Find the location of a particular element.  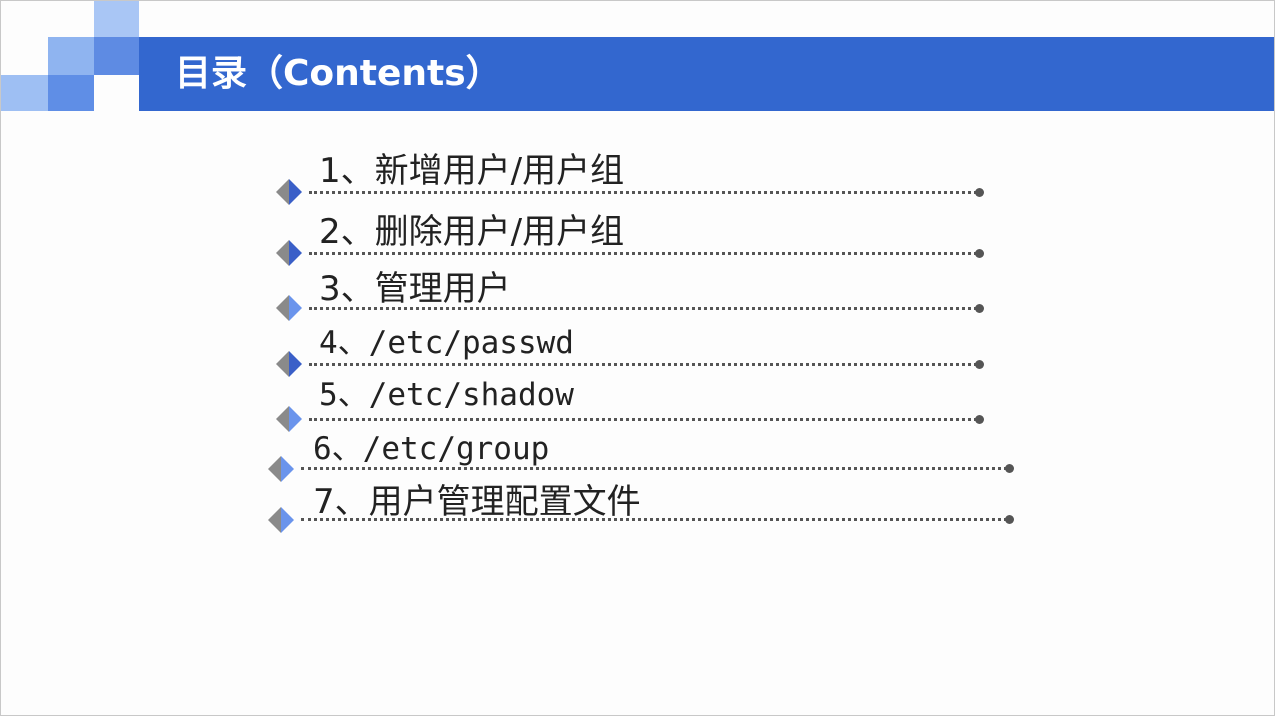

toc-item-label: 6、/etc/group is located at coordinates (431, 449).